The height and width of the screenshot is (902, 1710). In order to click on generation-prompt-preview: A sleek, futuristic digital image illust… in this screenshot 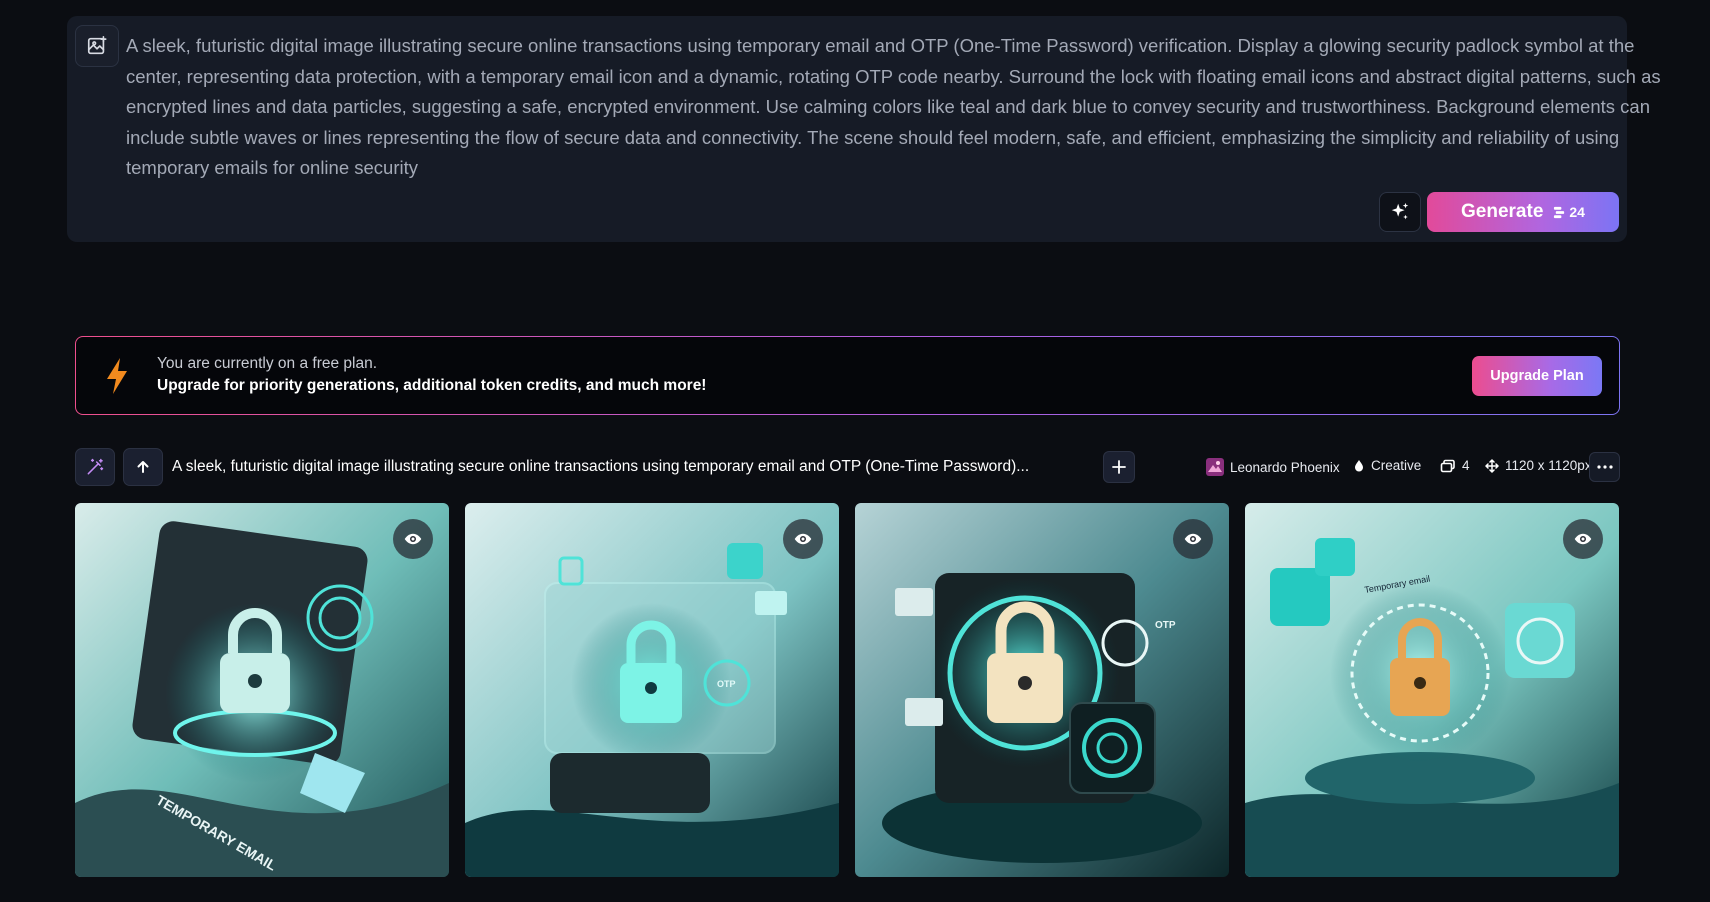, I will do `click(601, 466)`.